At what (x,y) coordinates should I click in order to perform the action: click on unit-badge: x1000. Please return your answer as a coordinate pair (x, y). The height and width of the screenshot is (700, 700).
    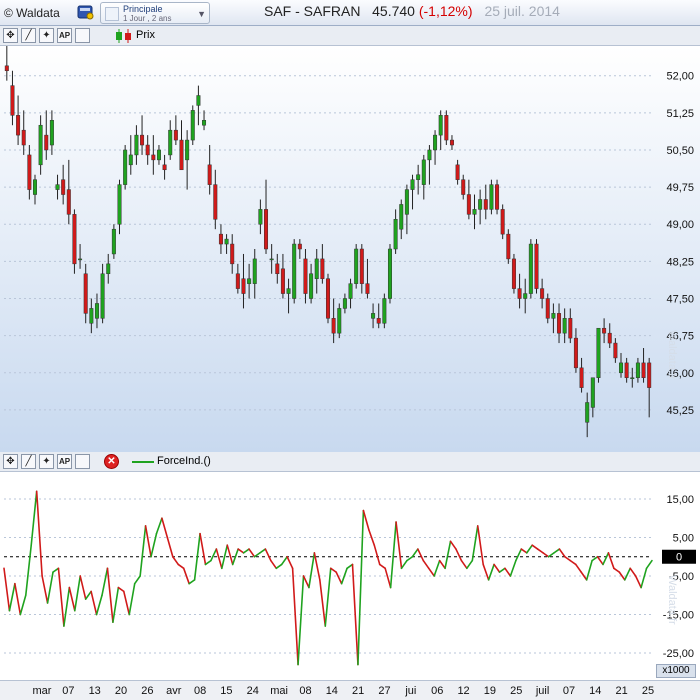
    Looking at the image, I should click on (676, 671).